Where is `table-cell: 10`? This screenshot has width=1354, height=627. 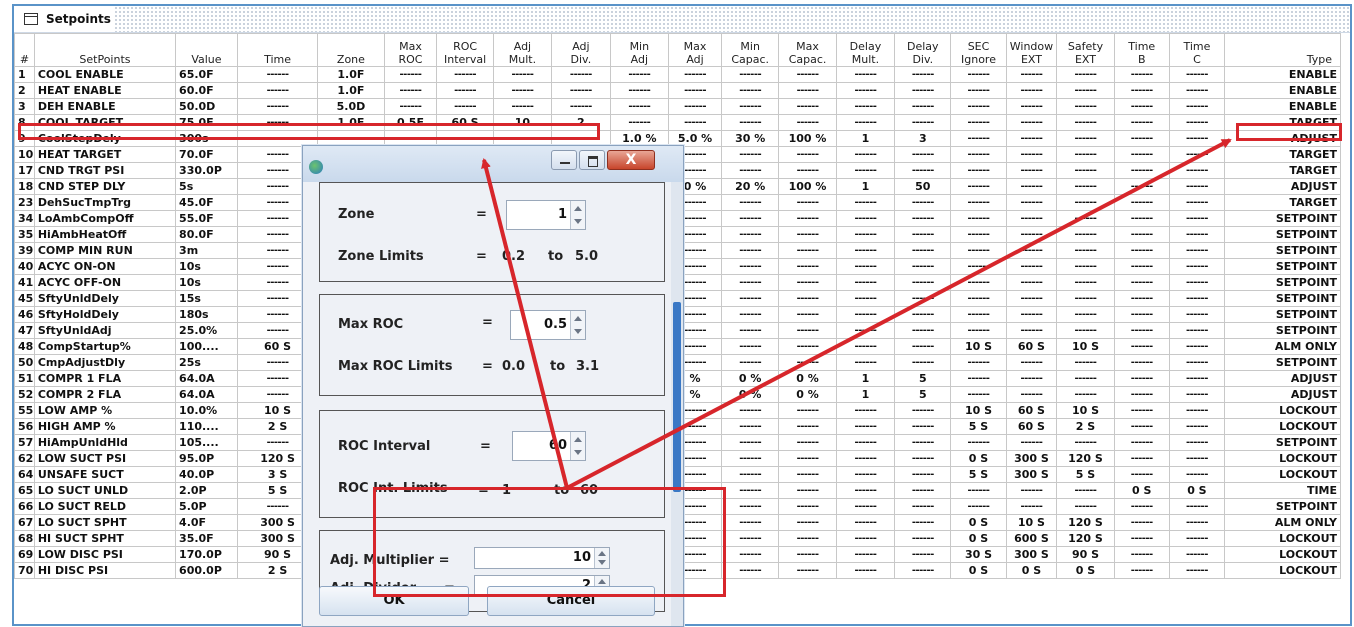
table-cell: 10 is located at coordinates (24, 154).